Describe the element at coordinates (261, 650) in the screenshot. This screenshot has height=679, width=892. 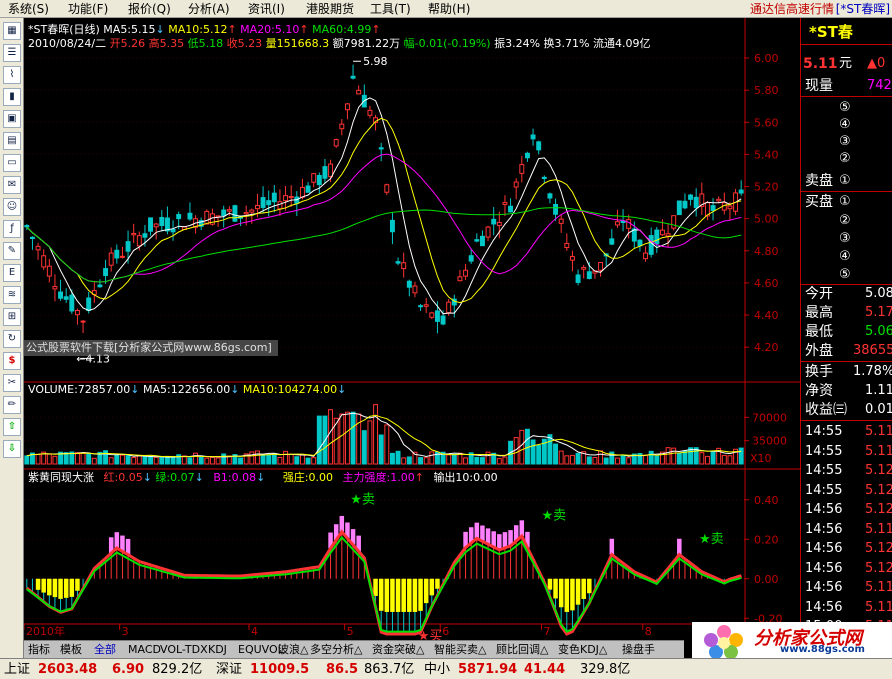
I see `tab-item: EQUVOL` at that location.